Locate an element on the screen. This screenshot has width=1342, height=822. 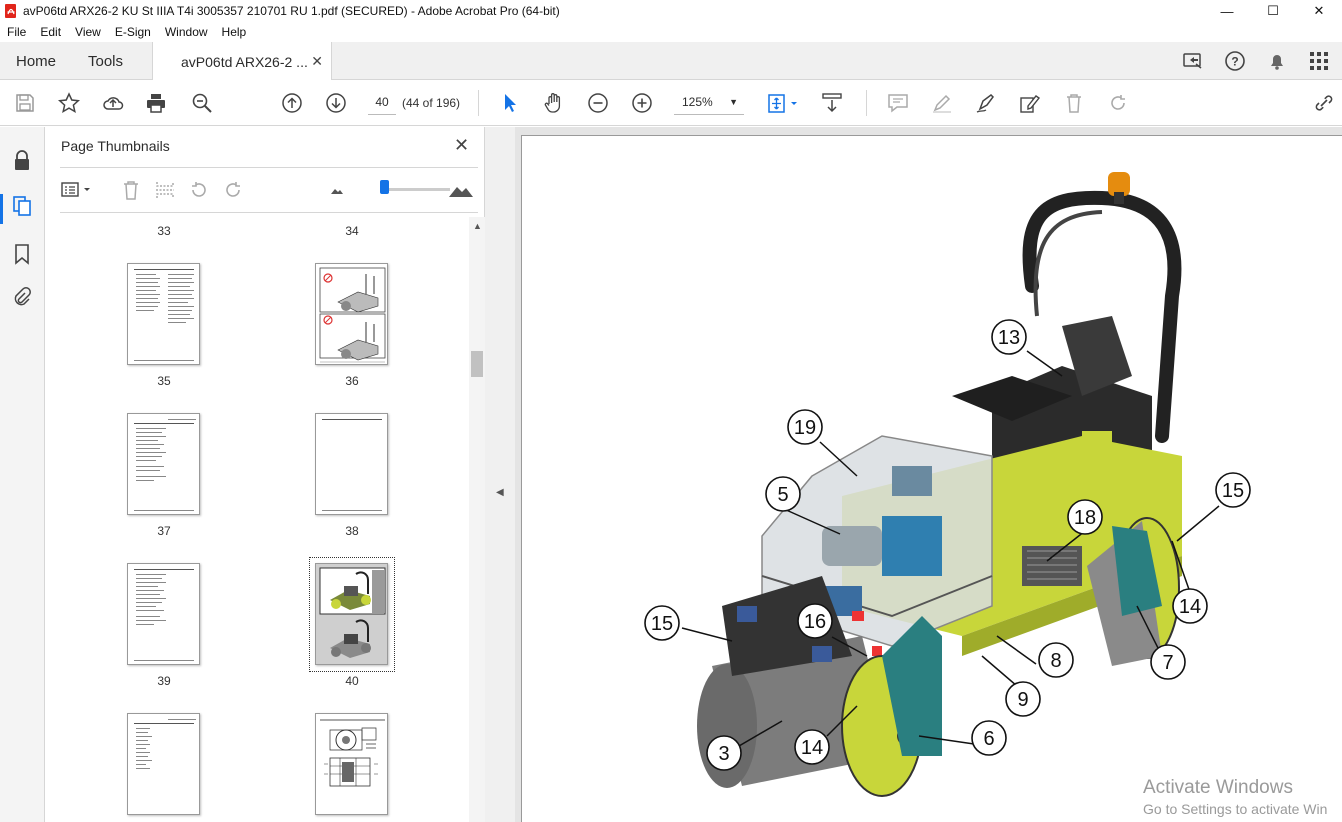
callout-label: 6 is located at coordinates (988, 739).